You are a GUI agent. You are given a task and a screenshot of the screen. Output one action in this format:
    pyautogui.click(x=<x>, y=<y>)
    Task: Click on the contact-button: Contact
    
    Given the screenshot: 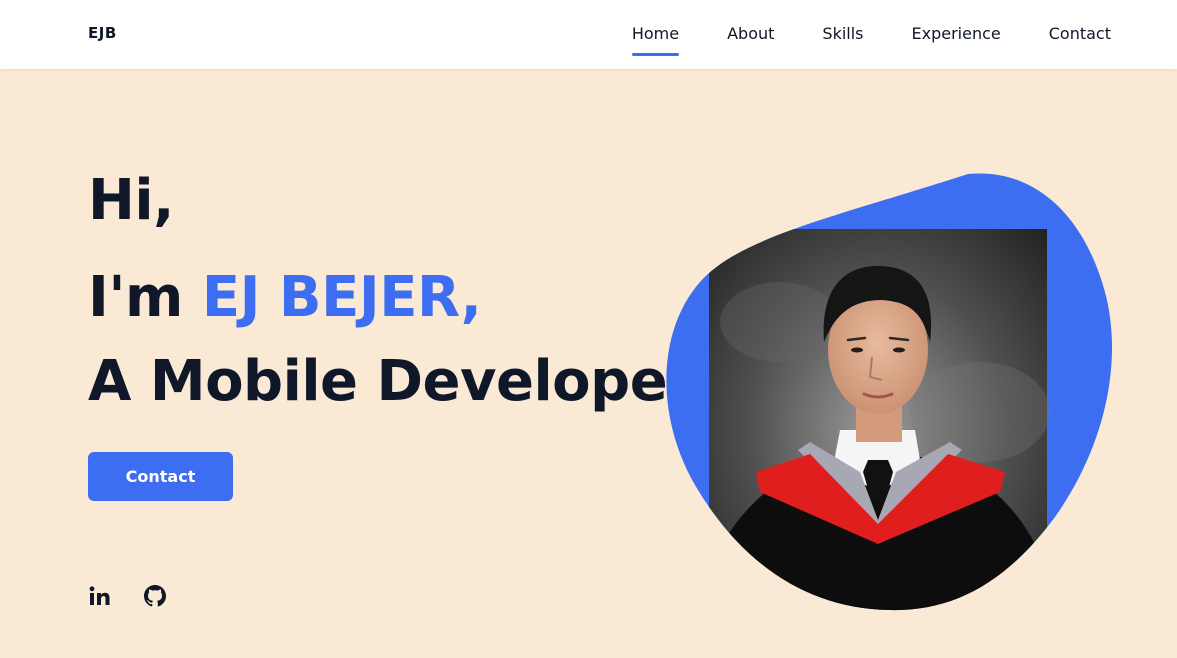 What is the action you would take?
    pyautogui.click(x=160, y=476)
    